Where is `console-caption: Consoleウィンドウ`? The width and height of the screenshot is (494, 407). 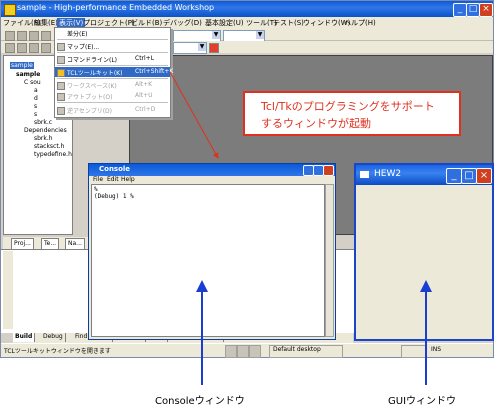
console-caption: Consoleウィンドウ is located at coordinates (200, 401).